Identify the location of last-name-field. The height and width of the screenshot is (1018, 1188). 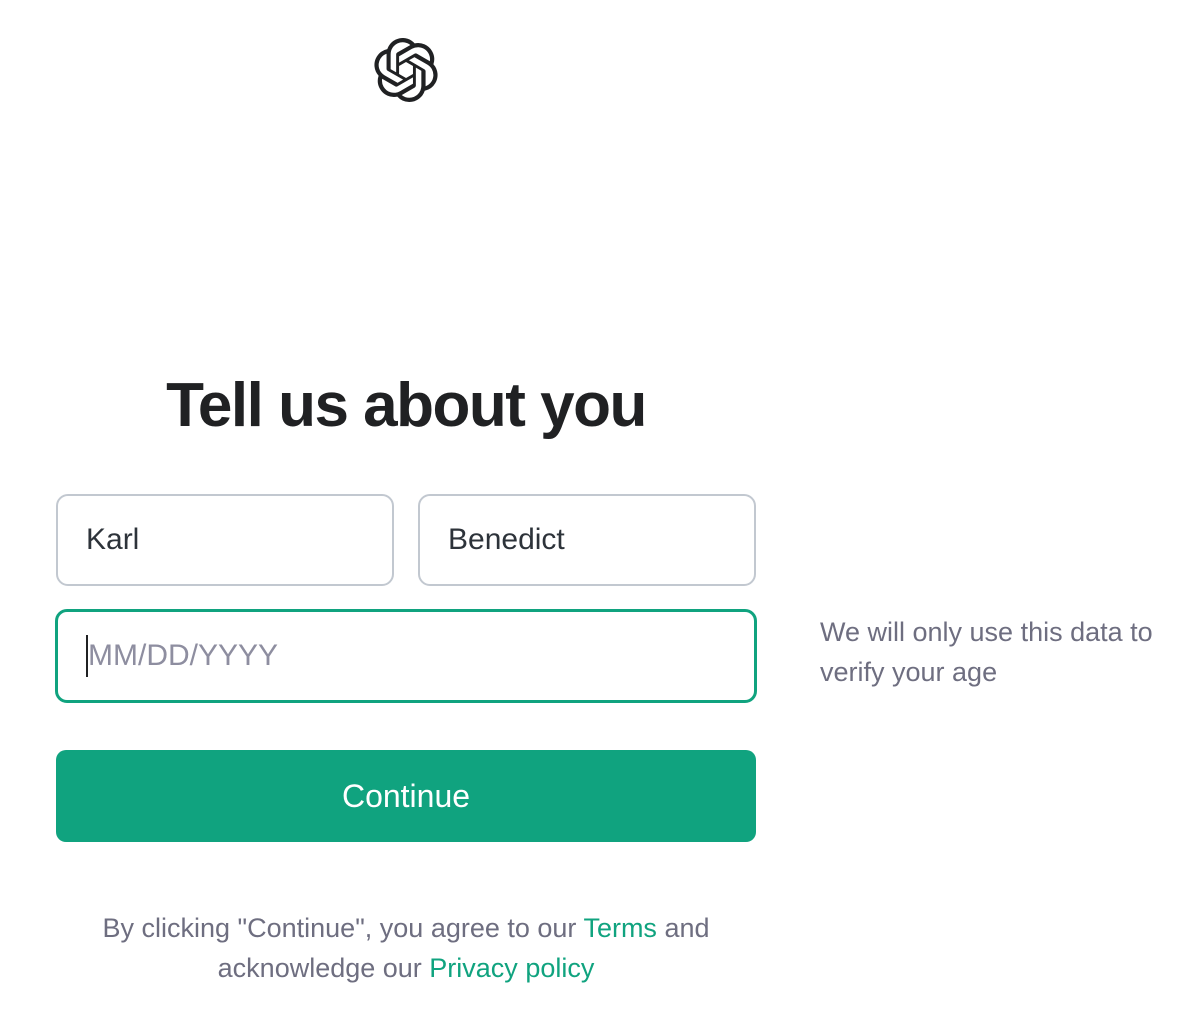
(587, 540).